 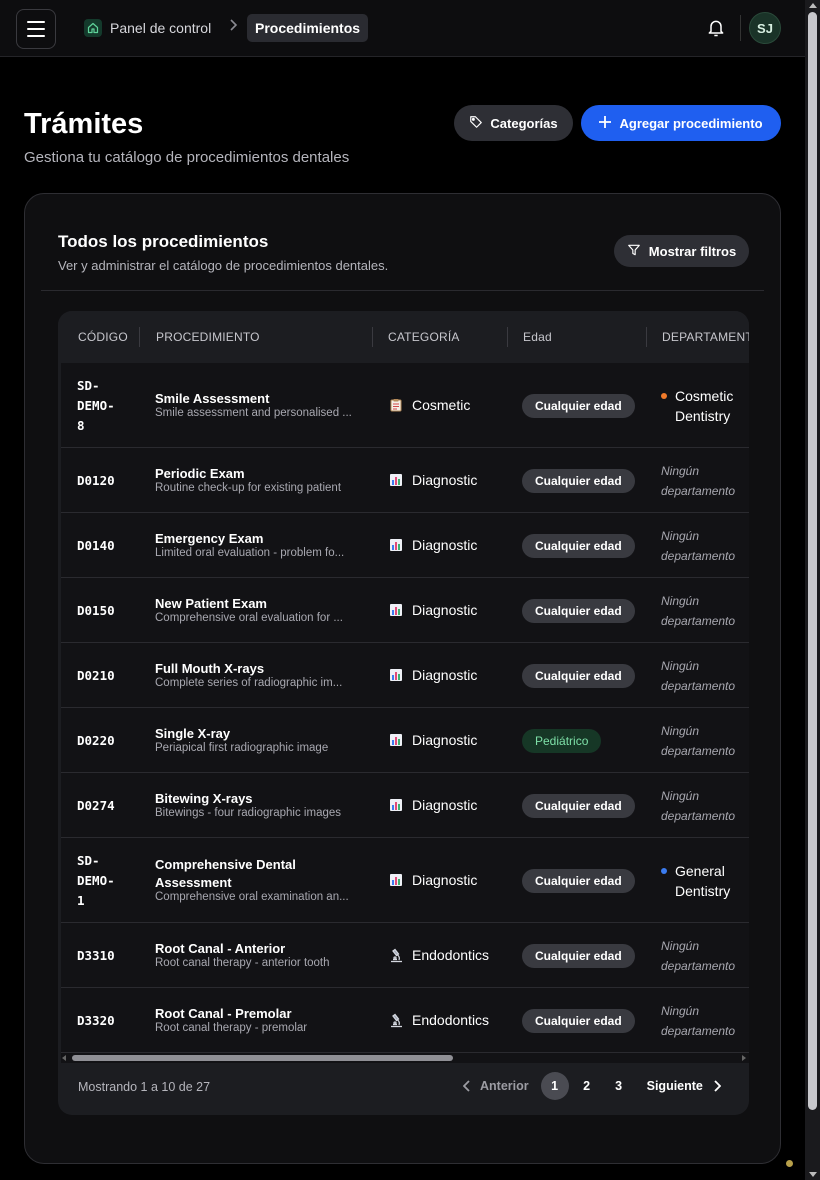 I want to click on show-filters-button: Mostrar filtros, so click(x=681, y=251).